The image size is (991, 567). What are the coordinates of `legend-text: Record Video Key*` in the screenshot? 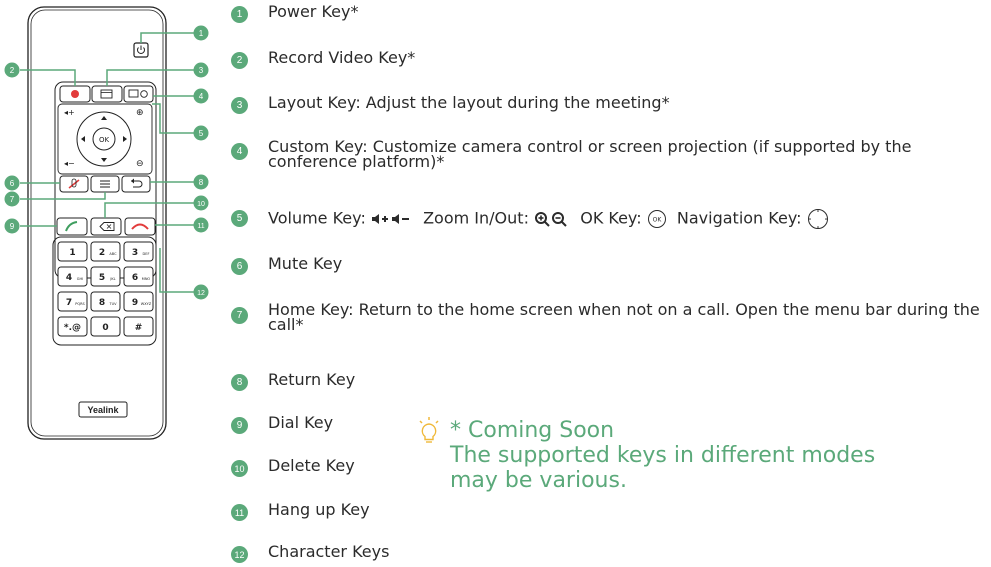 It's located at (342, 57).